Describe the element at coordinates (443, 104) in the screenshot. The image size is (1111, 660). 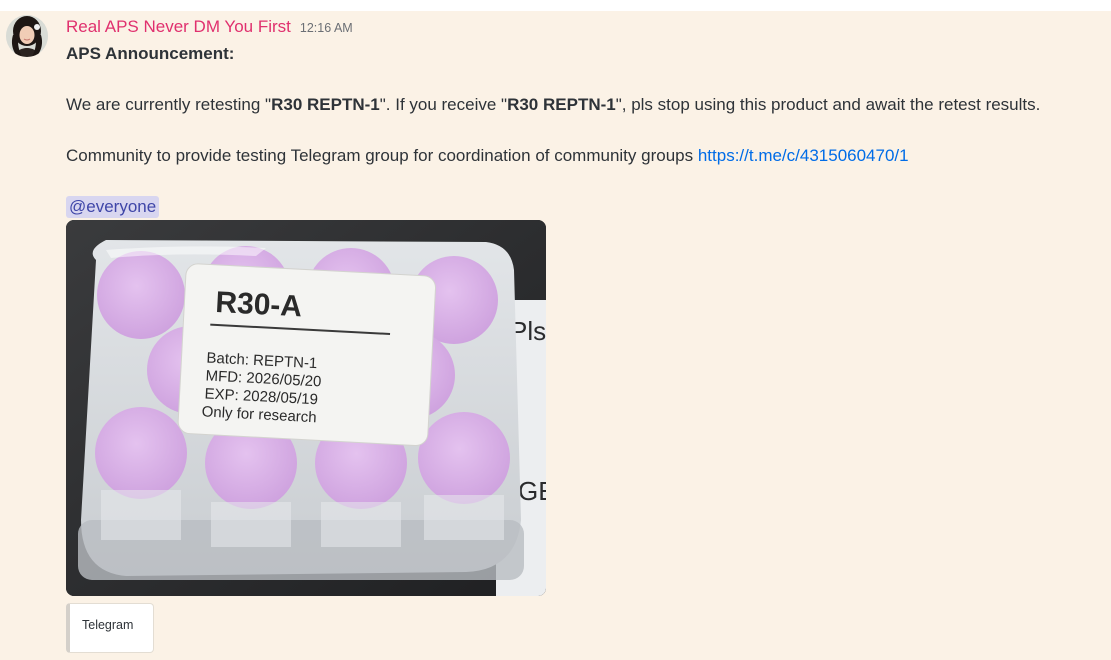
I see `line1-text-b: ". If you receive "` at that location.